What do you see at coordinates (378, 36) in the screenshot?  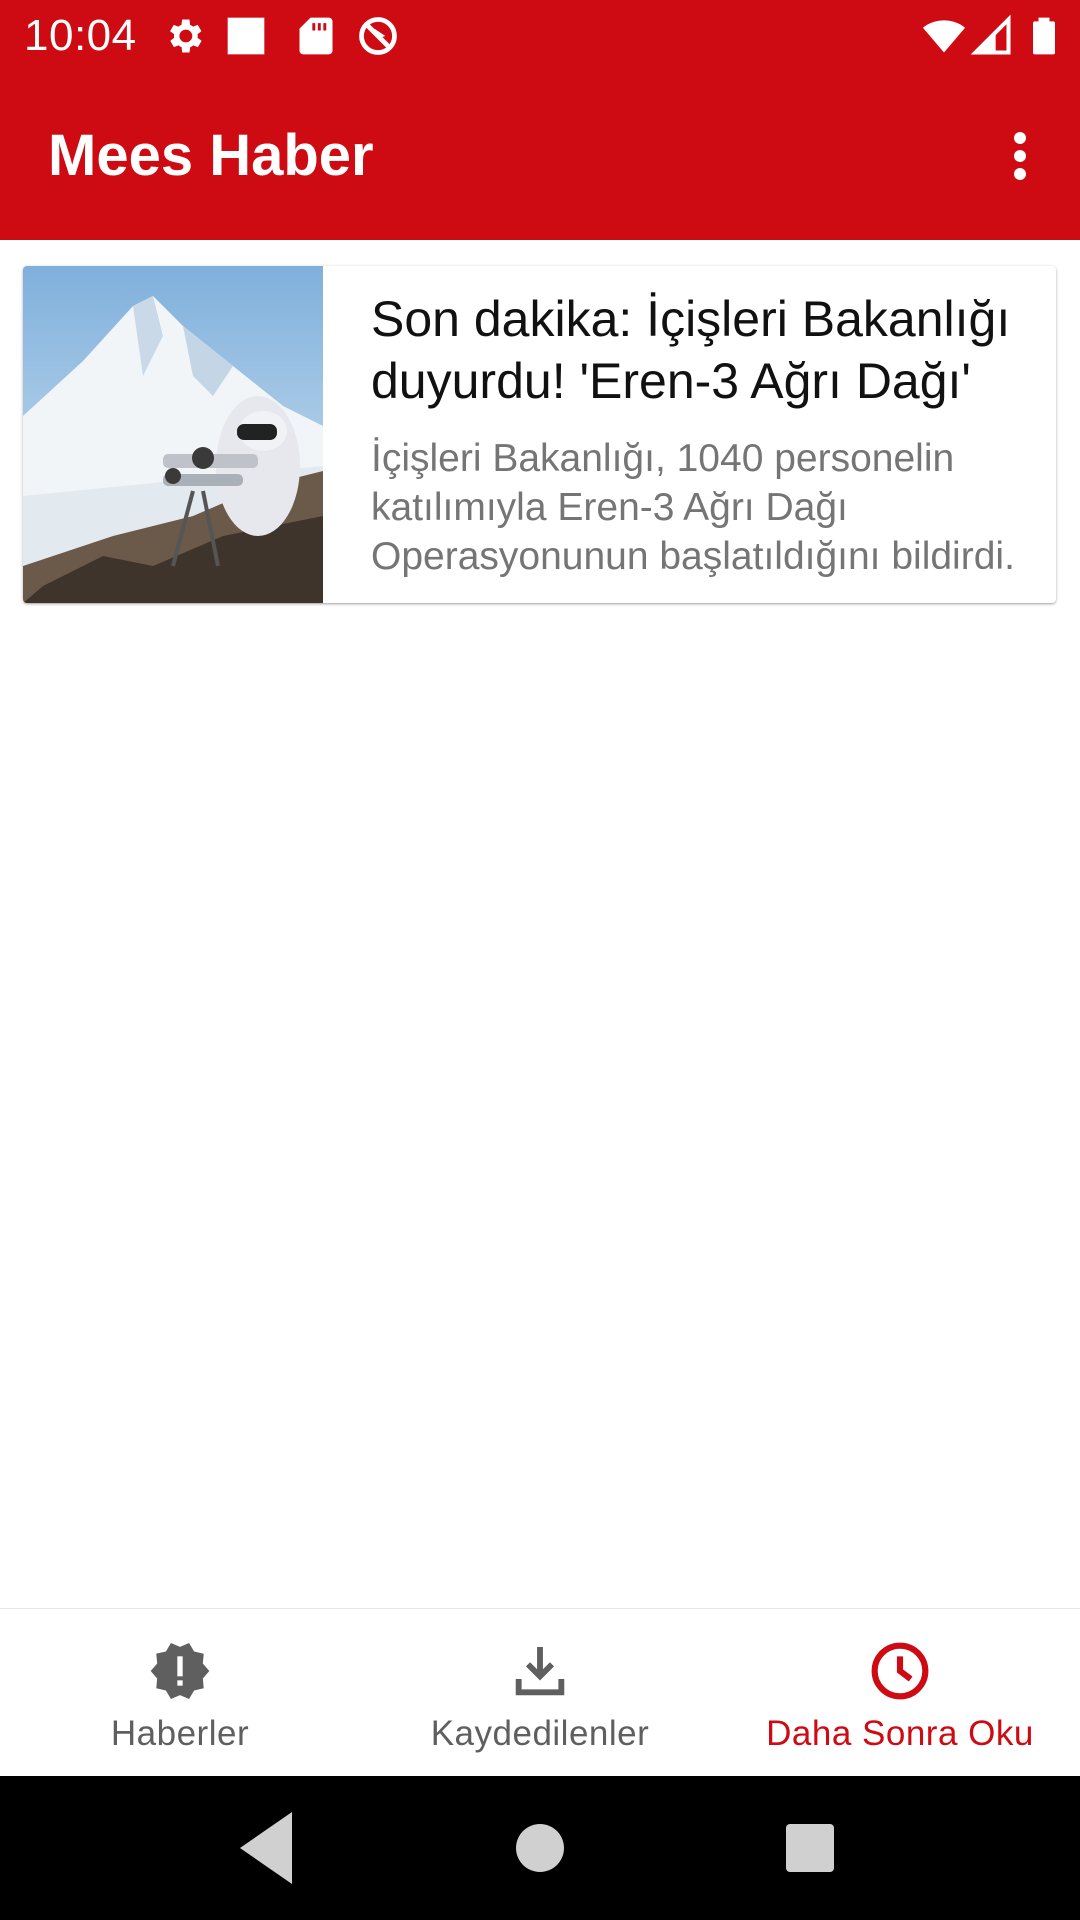 I see `do-not-disturb-icon` at bounding box center [378, 36].